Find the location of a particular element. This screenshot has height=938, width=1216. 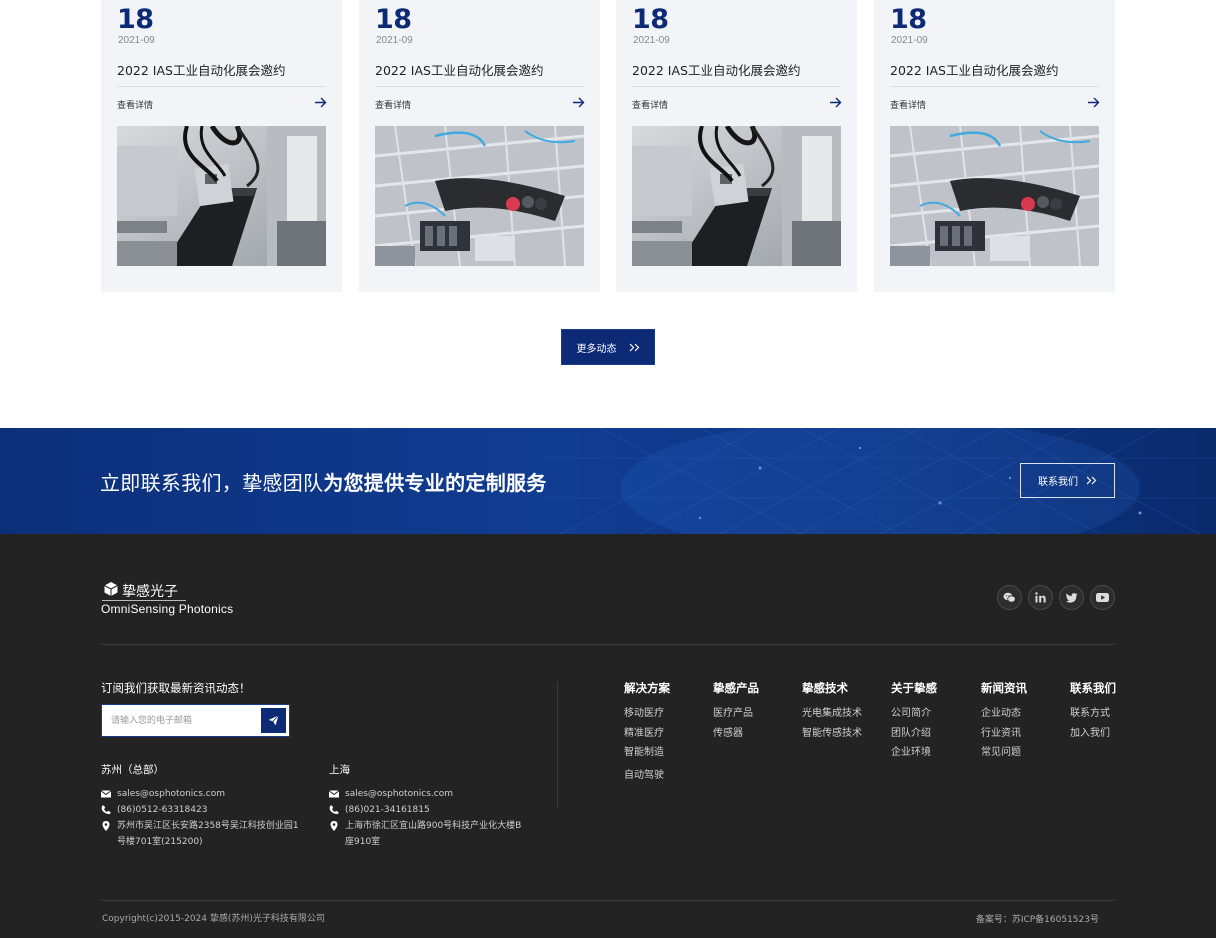

footer-link: 自动驾驶 is located at coordinates (647, 776).